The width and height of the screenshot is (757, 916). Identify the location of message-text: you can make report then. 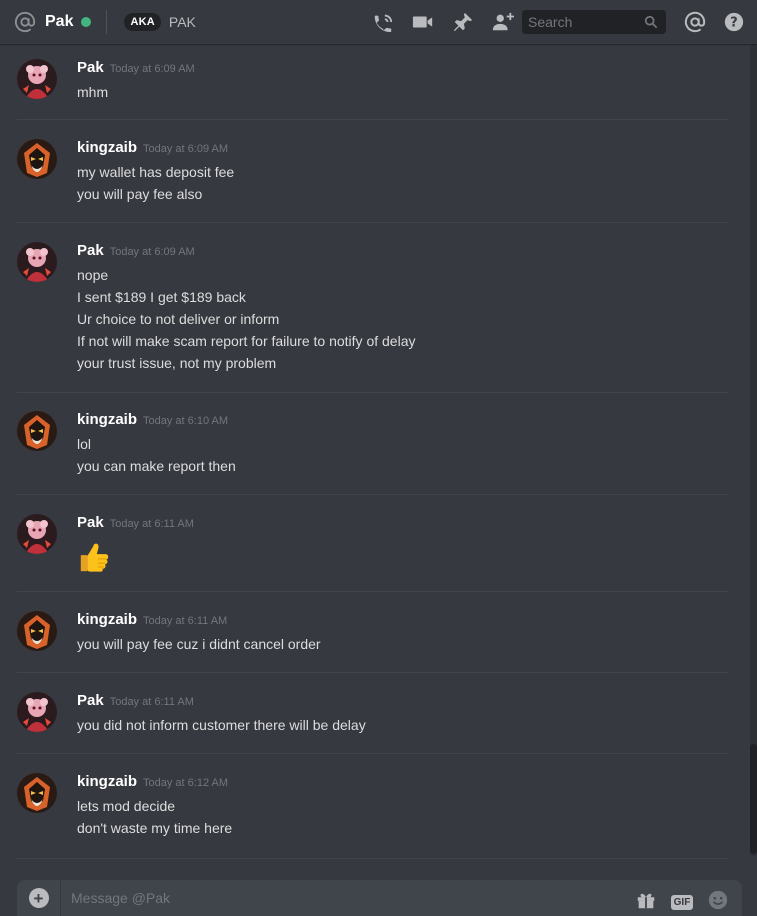
(156, 466).